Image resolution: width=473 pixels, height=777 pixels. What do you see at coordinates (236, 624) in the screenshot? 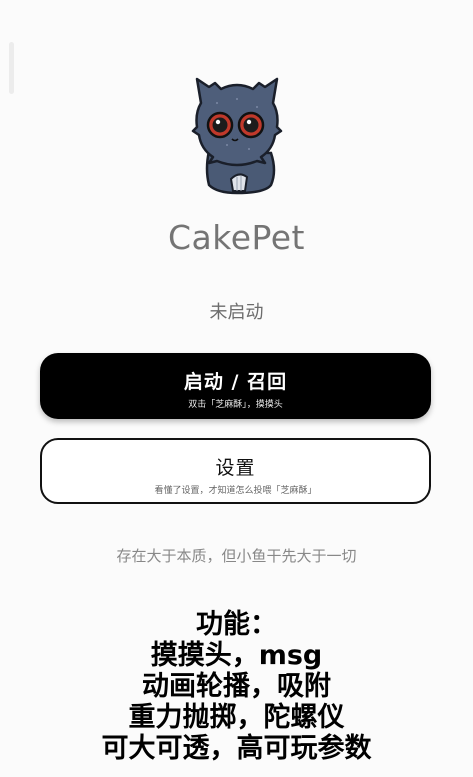
I see `features-heading: 功能：` at bounding box center [236, 624].